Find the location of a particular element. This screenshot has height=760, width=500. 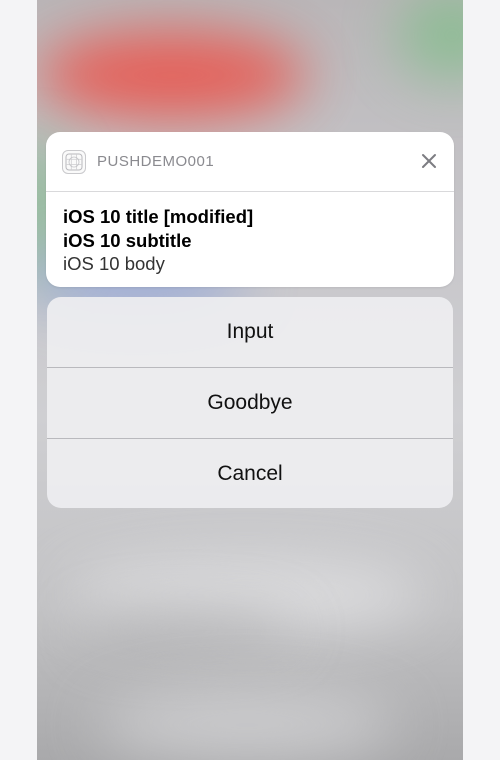

notification-subtitle: iOS 10 subtitle is located at coordinates (127, 240).